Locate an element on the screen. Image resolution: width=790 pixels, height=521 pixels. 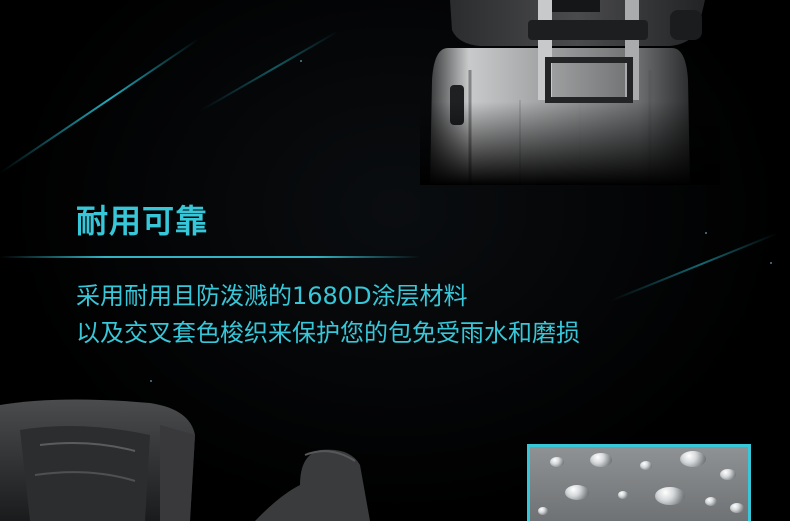
title-divider is located at coordinates (210, 257).